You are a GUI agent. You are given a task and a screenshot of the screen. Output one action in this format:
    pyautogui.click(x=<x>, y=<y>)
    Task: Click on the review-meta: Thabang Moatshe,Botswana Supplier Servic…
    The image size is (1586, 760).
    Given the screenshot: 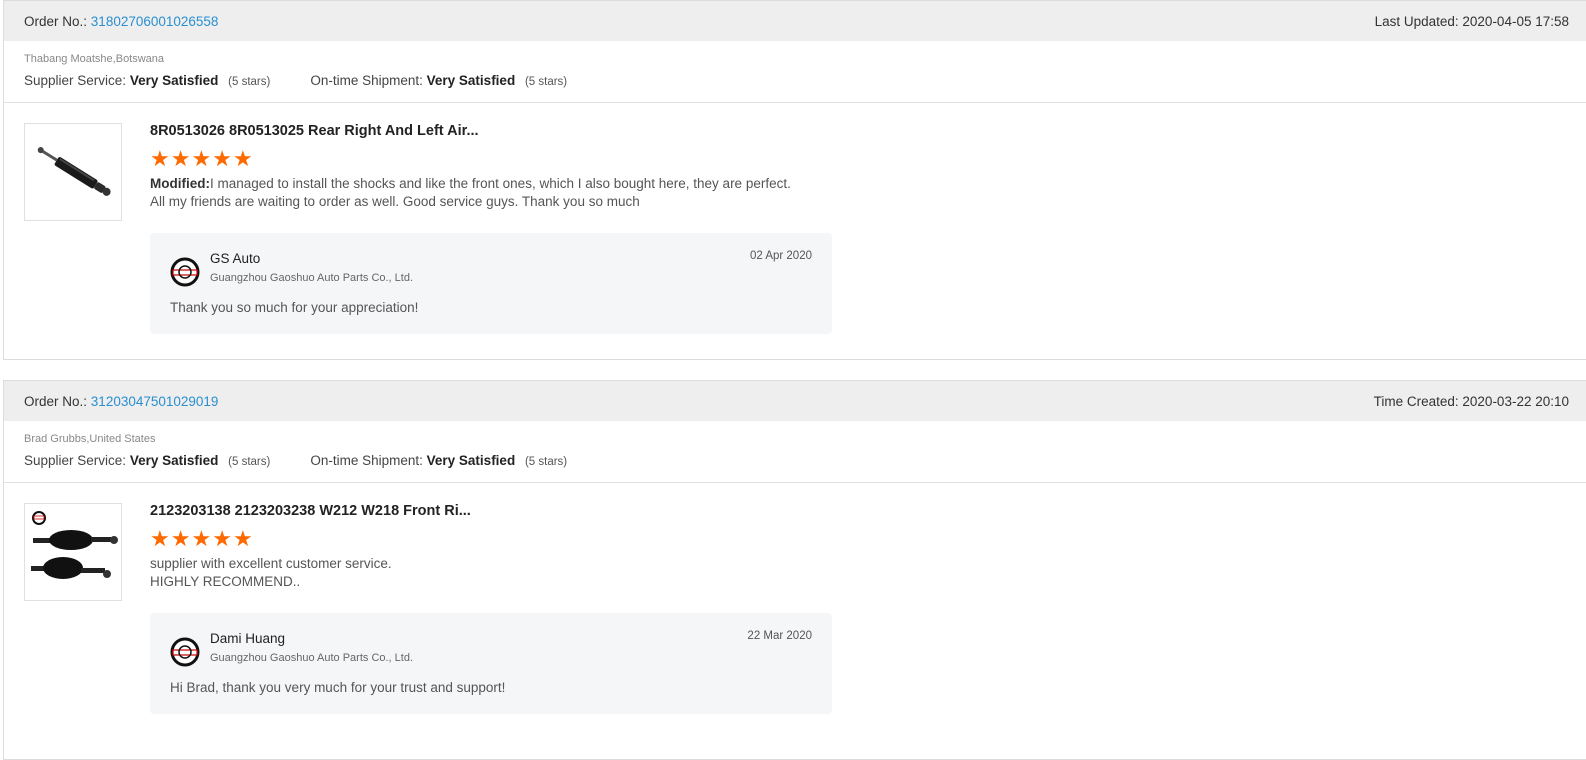 What is the action you would take?
    pyautogui.click(x=795, y=72)
    